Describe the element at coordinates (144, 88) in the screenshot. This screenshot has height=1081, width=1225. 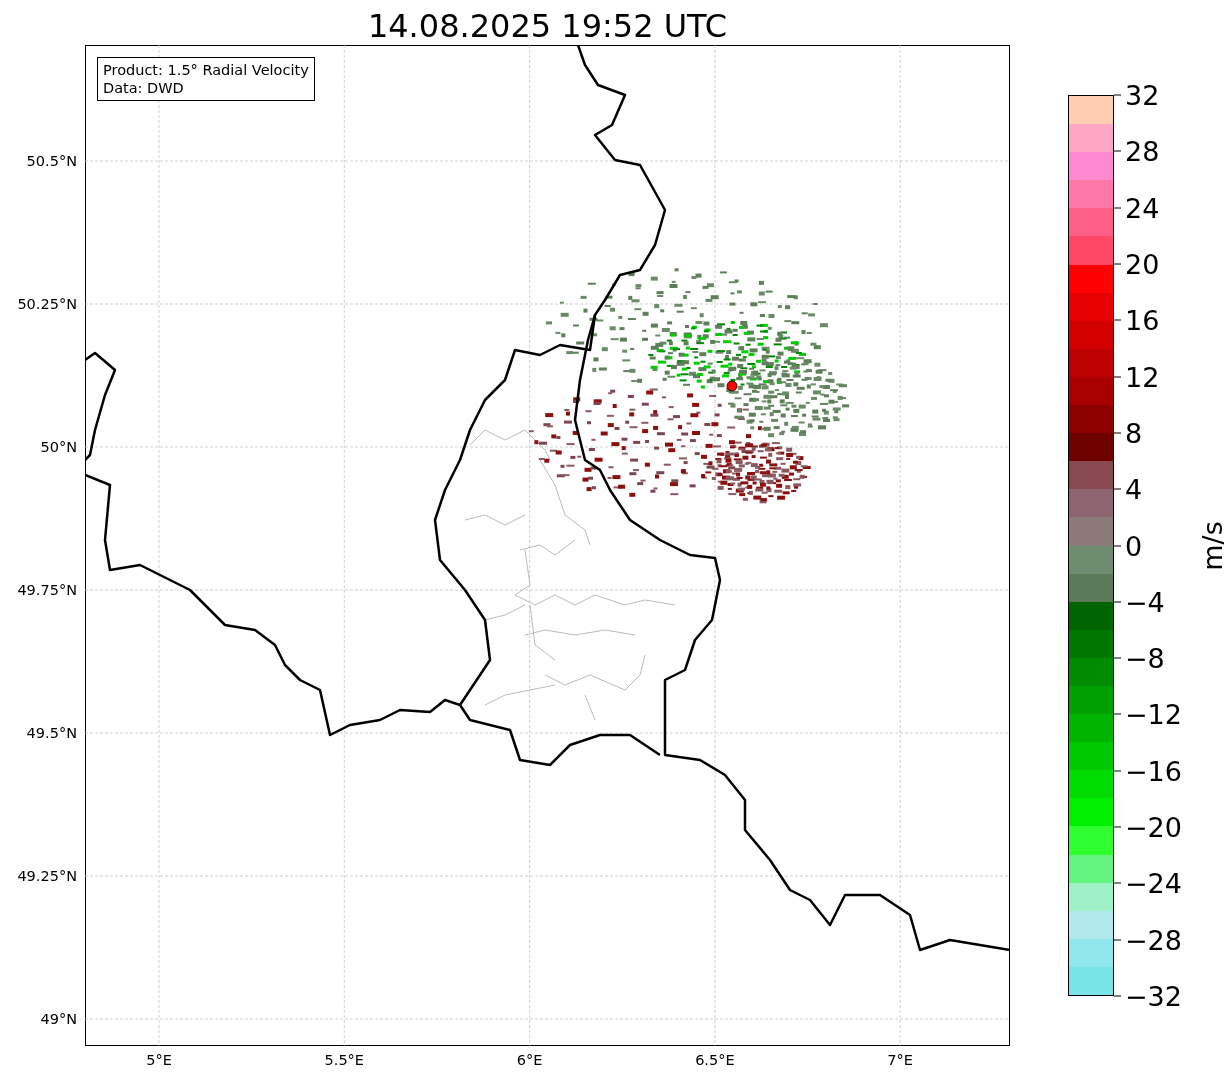
I see `info-text: Data: DWD` at that location.